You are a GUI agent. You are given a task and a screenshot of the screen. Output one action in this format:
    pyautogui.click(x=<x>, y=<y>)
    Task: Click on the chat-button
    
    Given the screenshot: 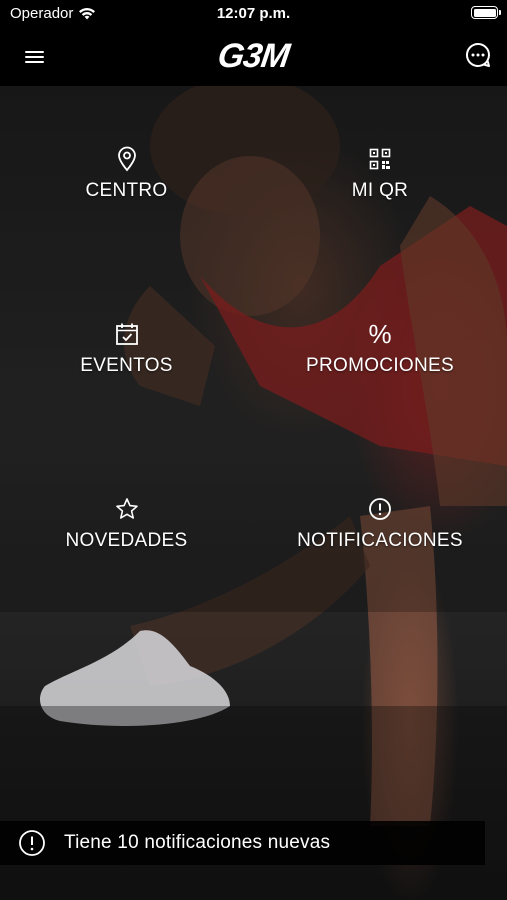 What is the action you would take?
    pyautogui.click(x=478, y=55)
    